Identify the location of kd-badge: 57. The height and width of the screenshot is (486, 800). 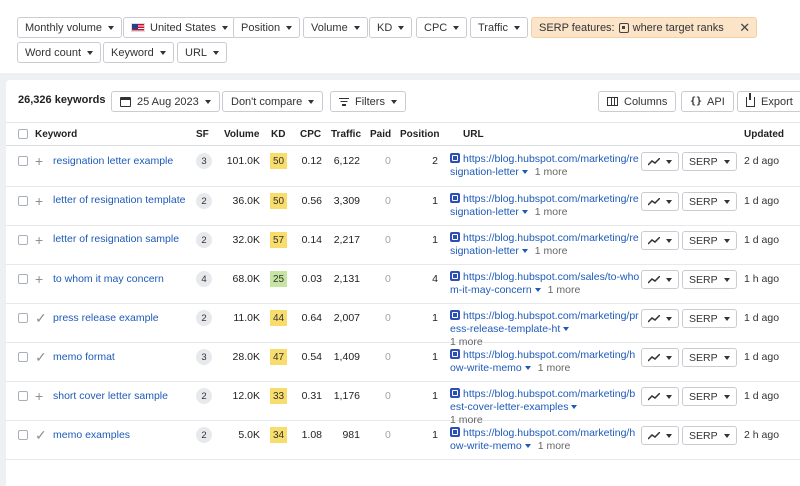
(279, 240).